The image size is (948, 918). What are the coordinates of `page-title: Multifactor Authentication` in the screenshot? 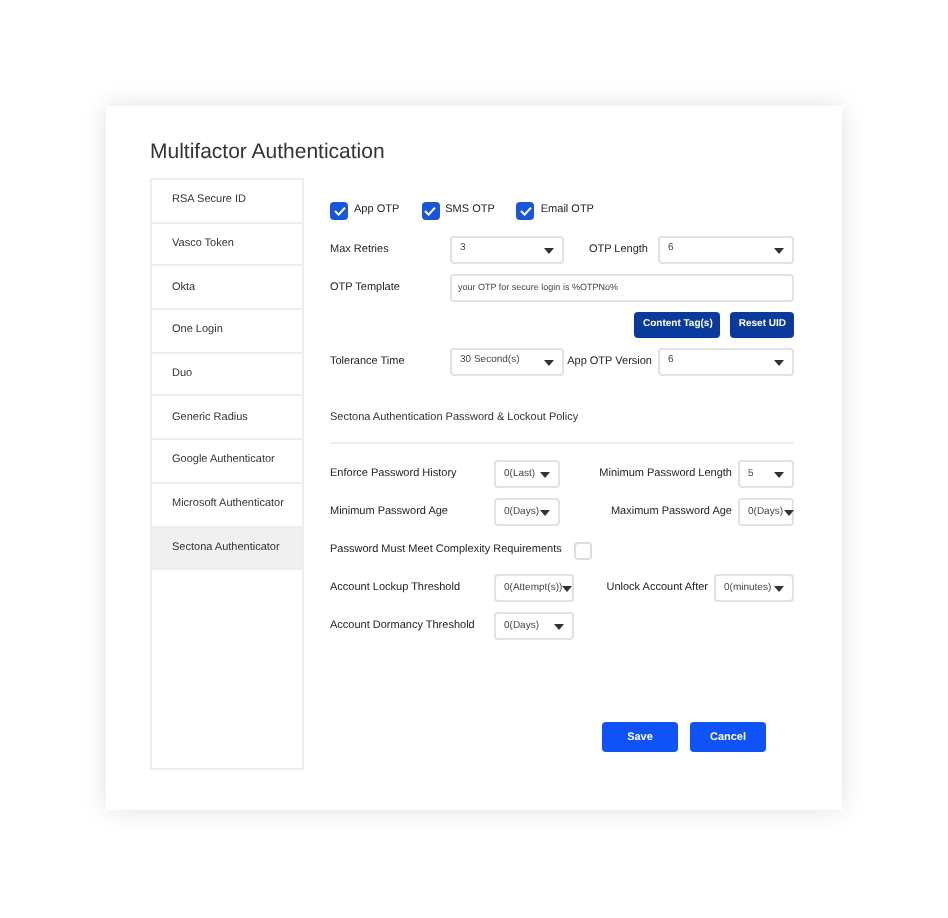 It's located at (268, 153).